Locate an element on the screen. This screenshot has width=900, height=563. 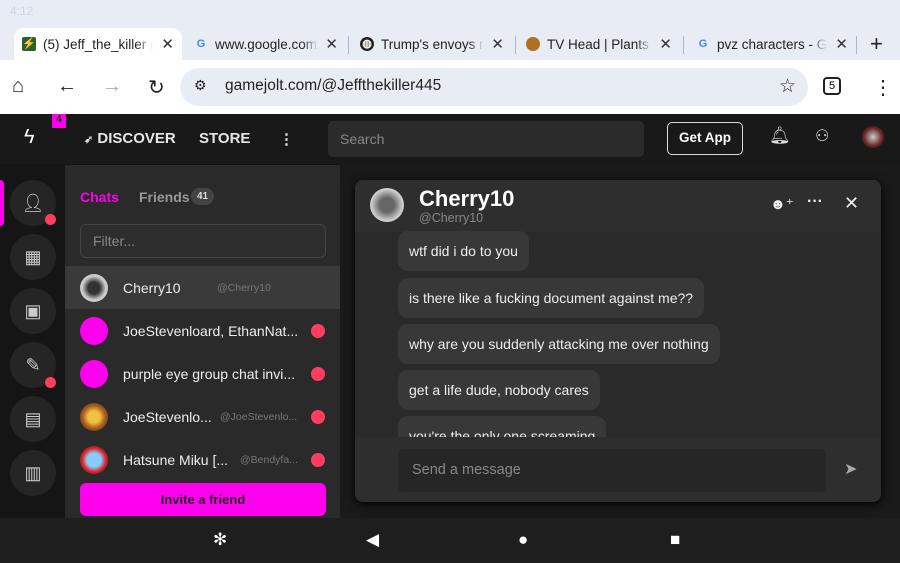
tab-title: TV Head | Plants vs is located at coordinates (599, 44).